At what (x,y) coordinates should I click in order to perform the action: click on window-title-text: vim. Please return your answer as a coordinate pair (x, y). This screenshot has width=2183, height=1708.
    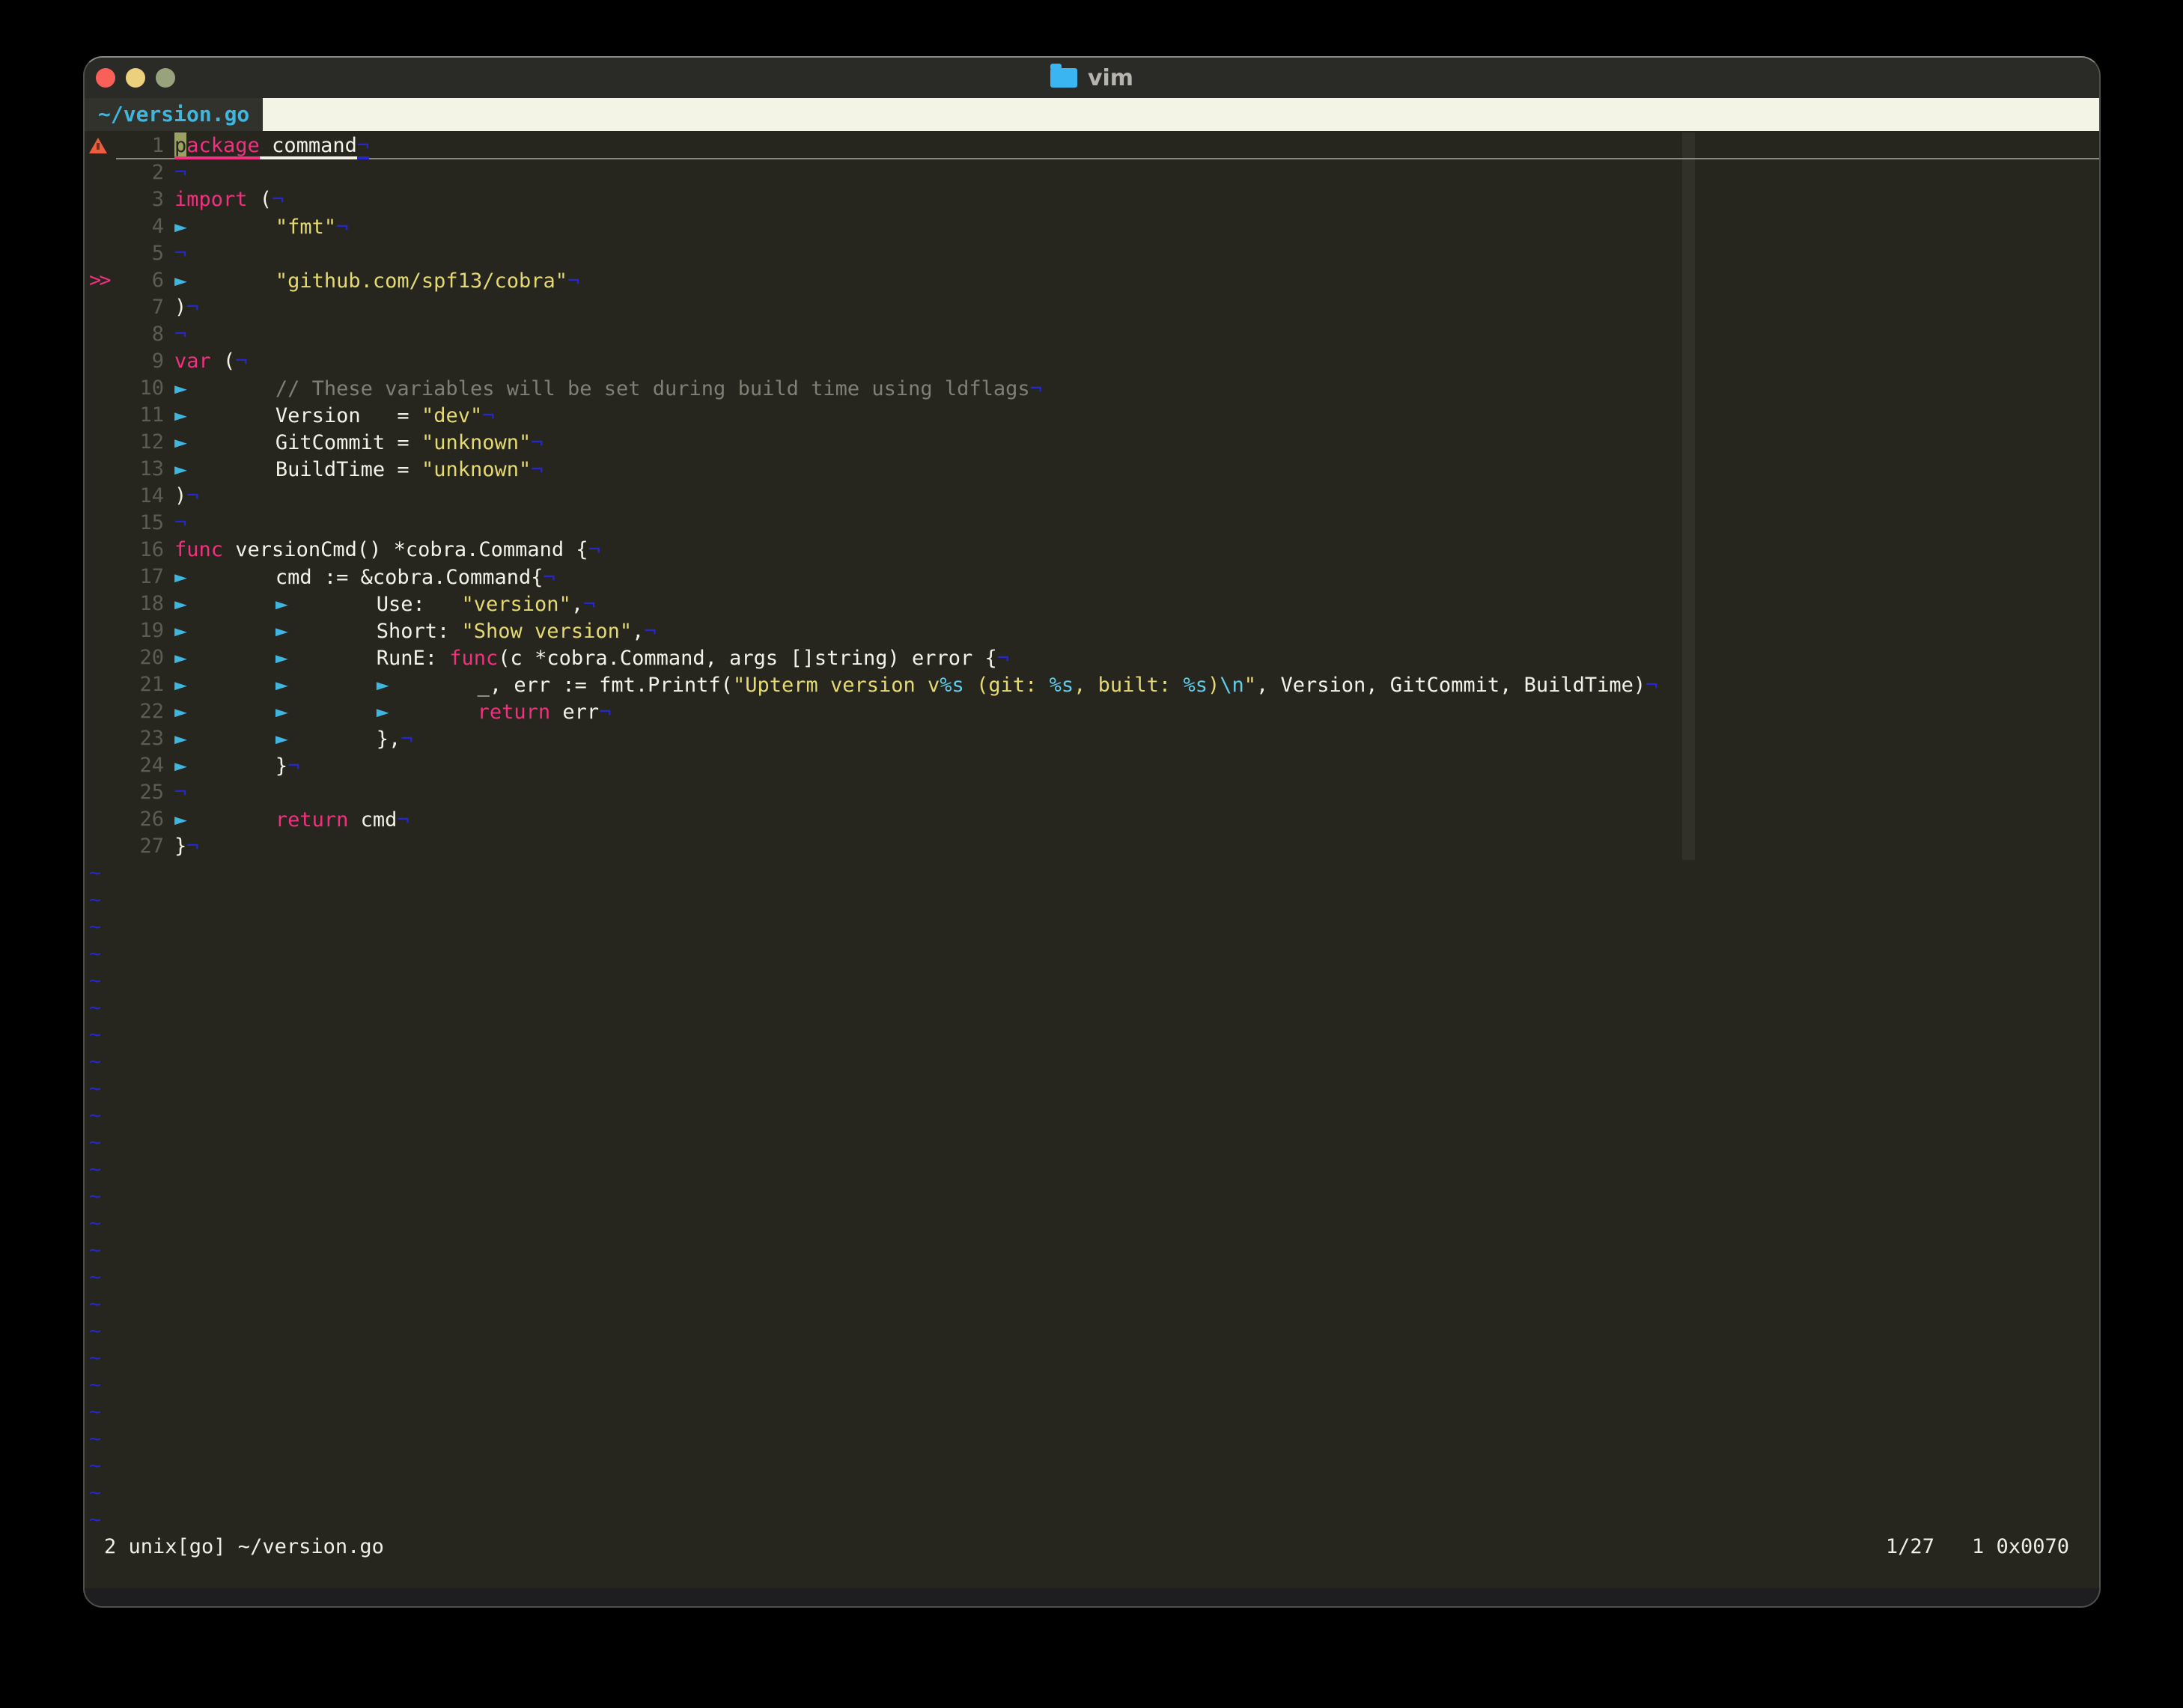
    Looking at the image, I should click on (1110, 77).